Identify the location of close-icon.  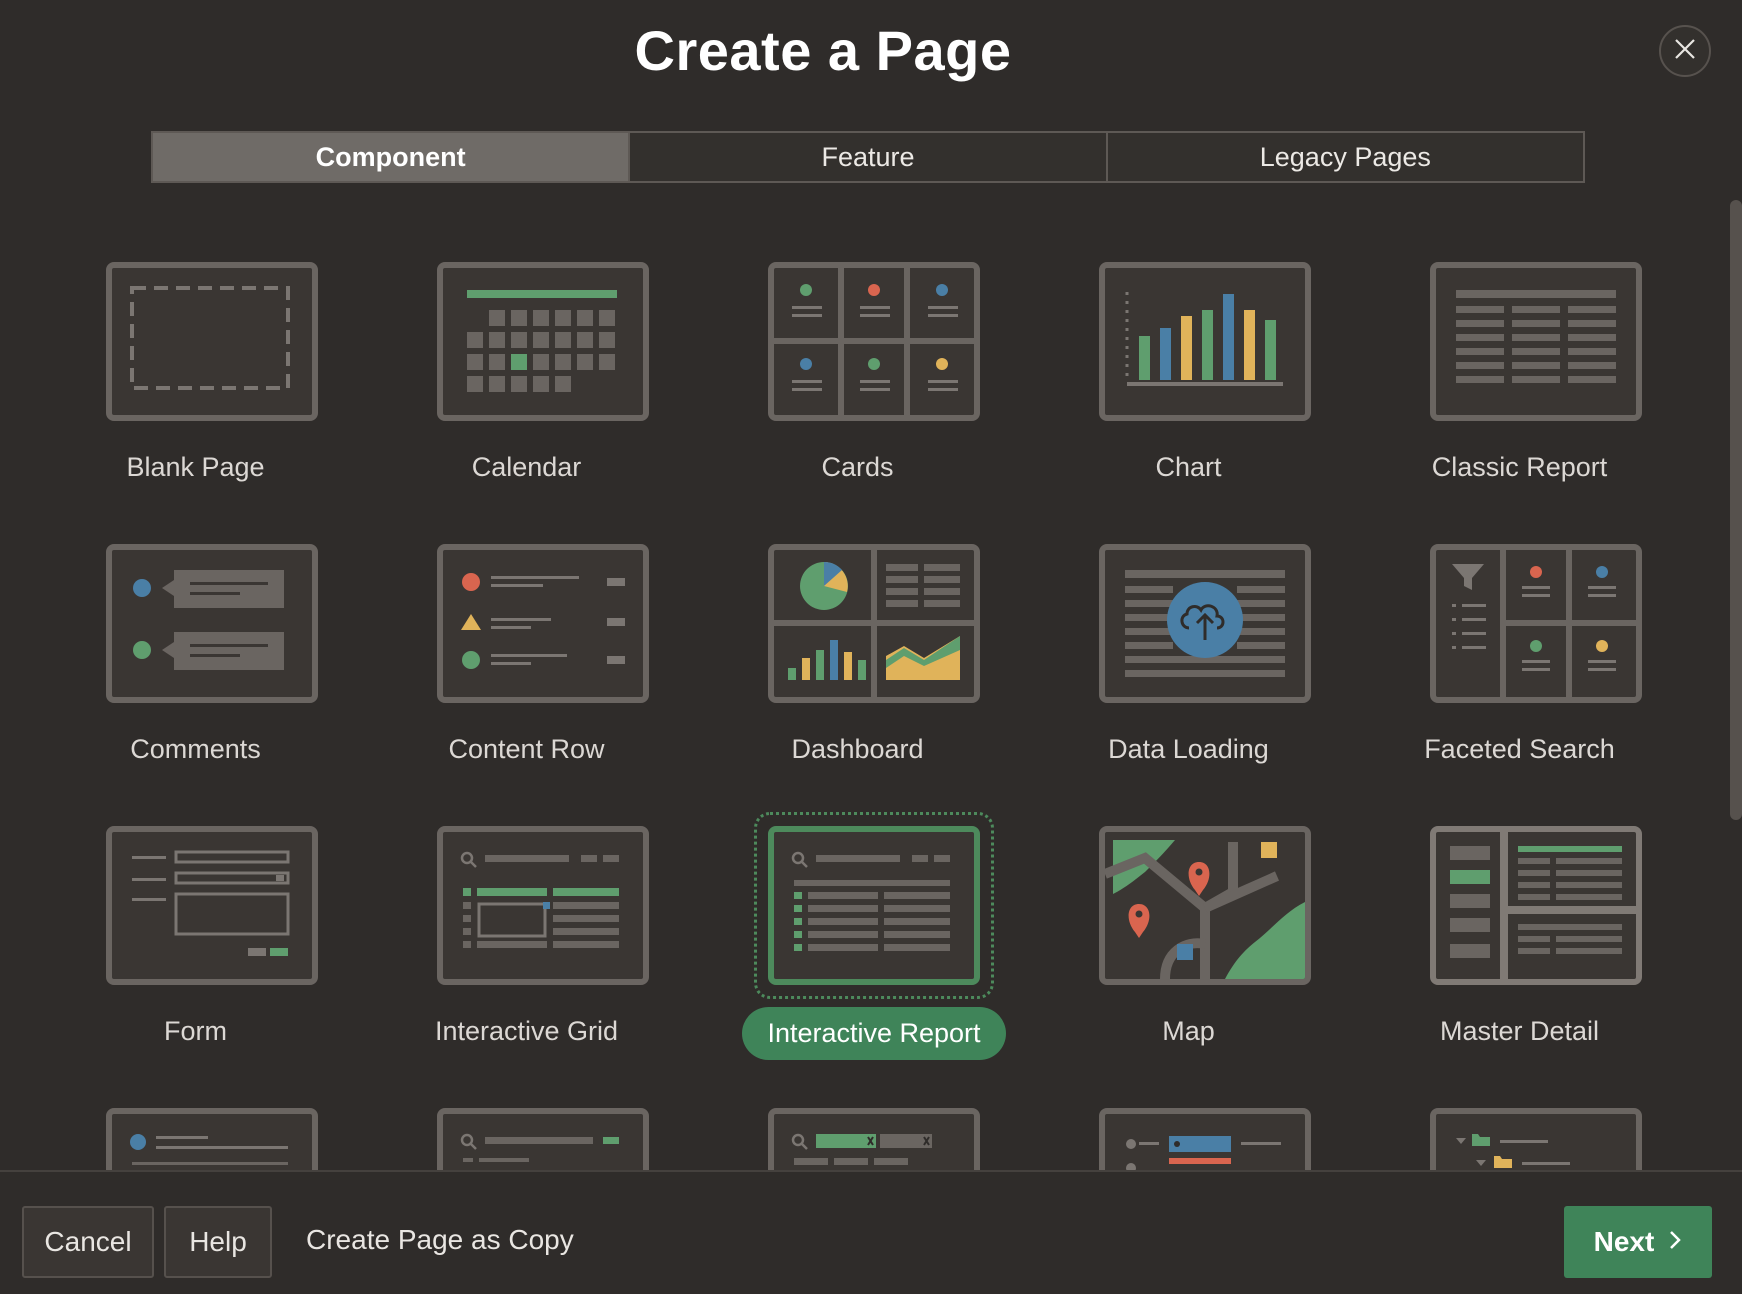
(1685, 51).